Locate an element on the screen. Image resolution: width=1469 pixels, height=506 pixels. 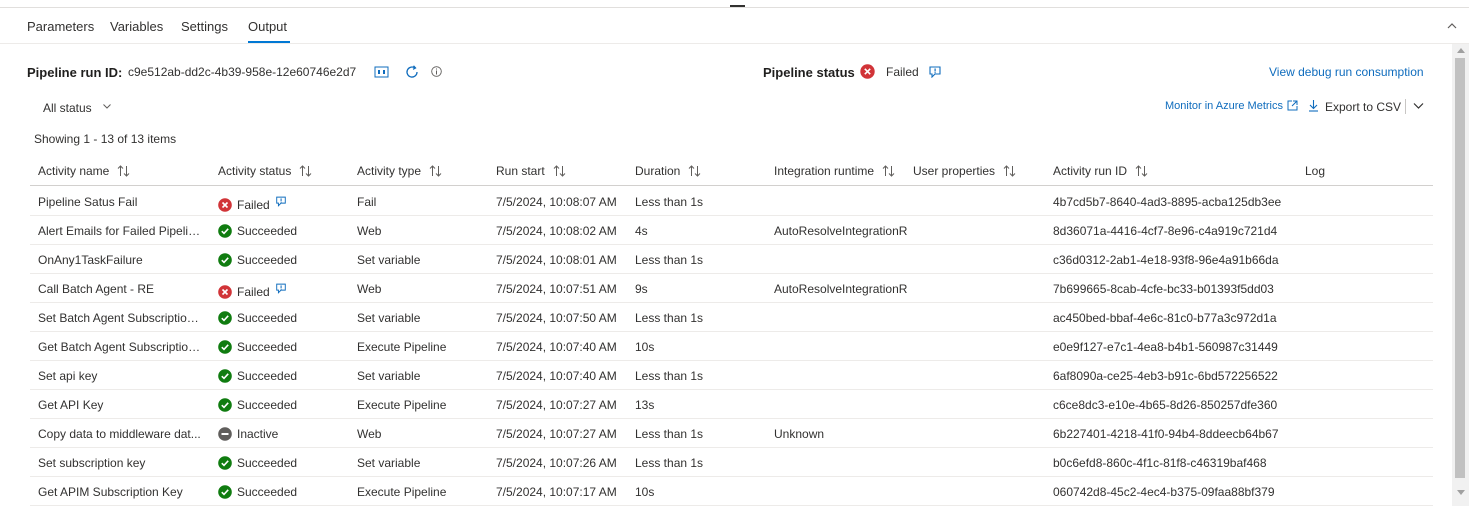
column-header-activity-type: Activity type is located at coordinates (399, 171).